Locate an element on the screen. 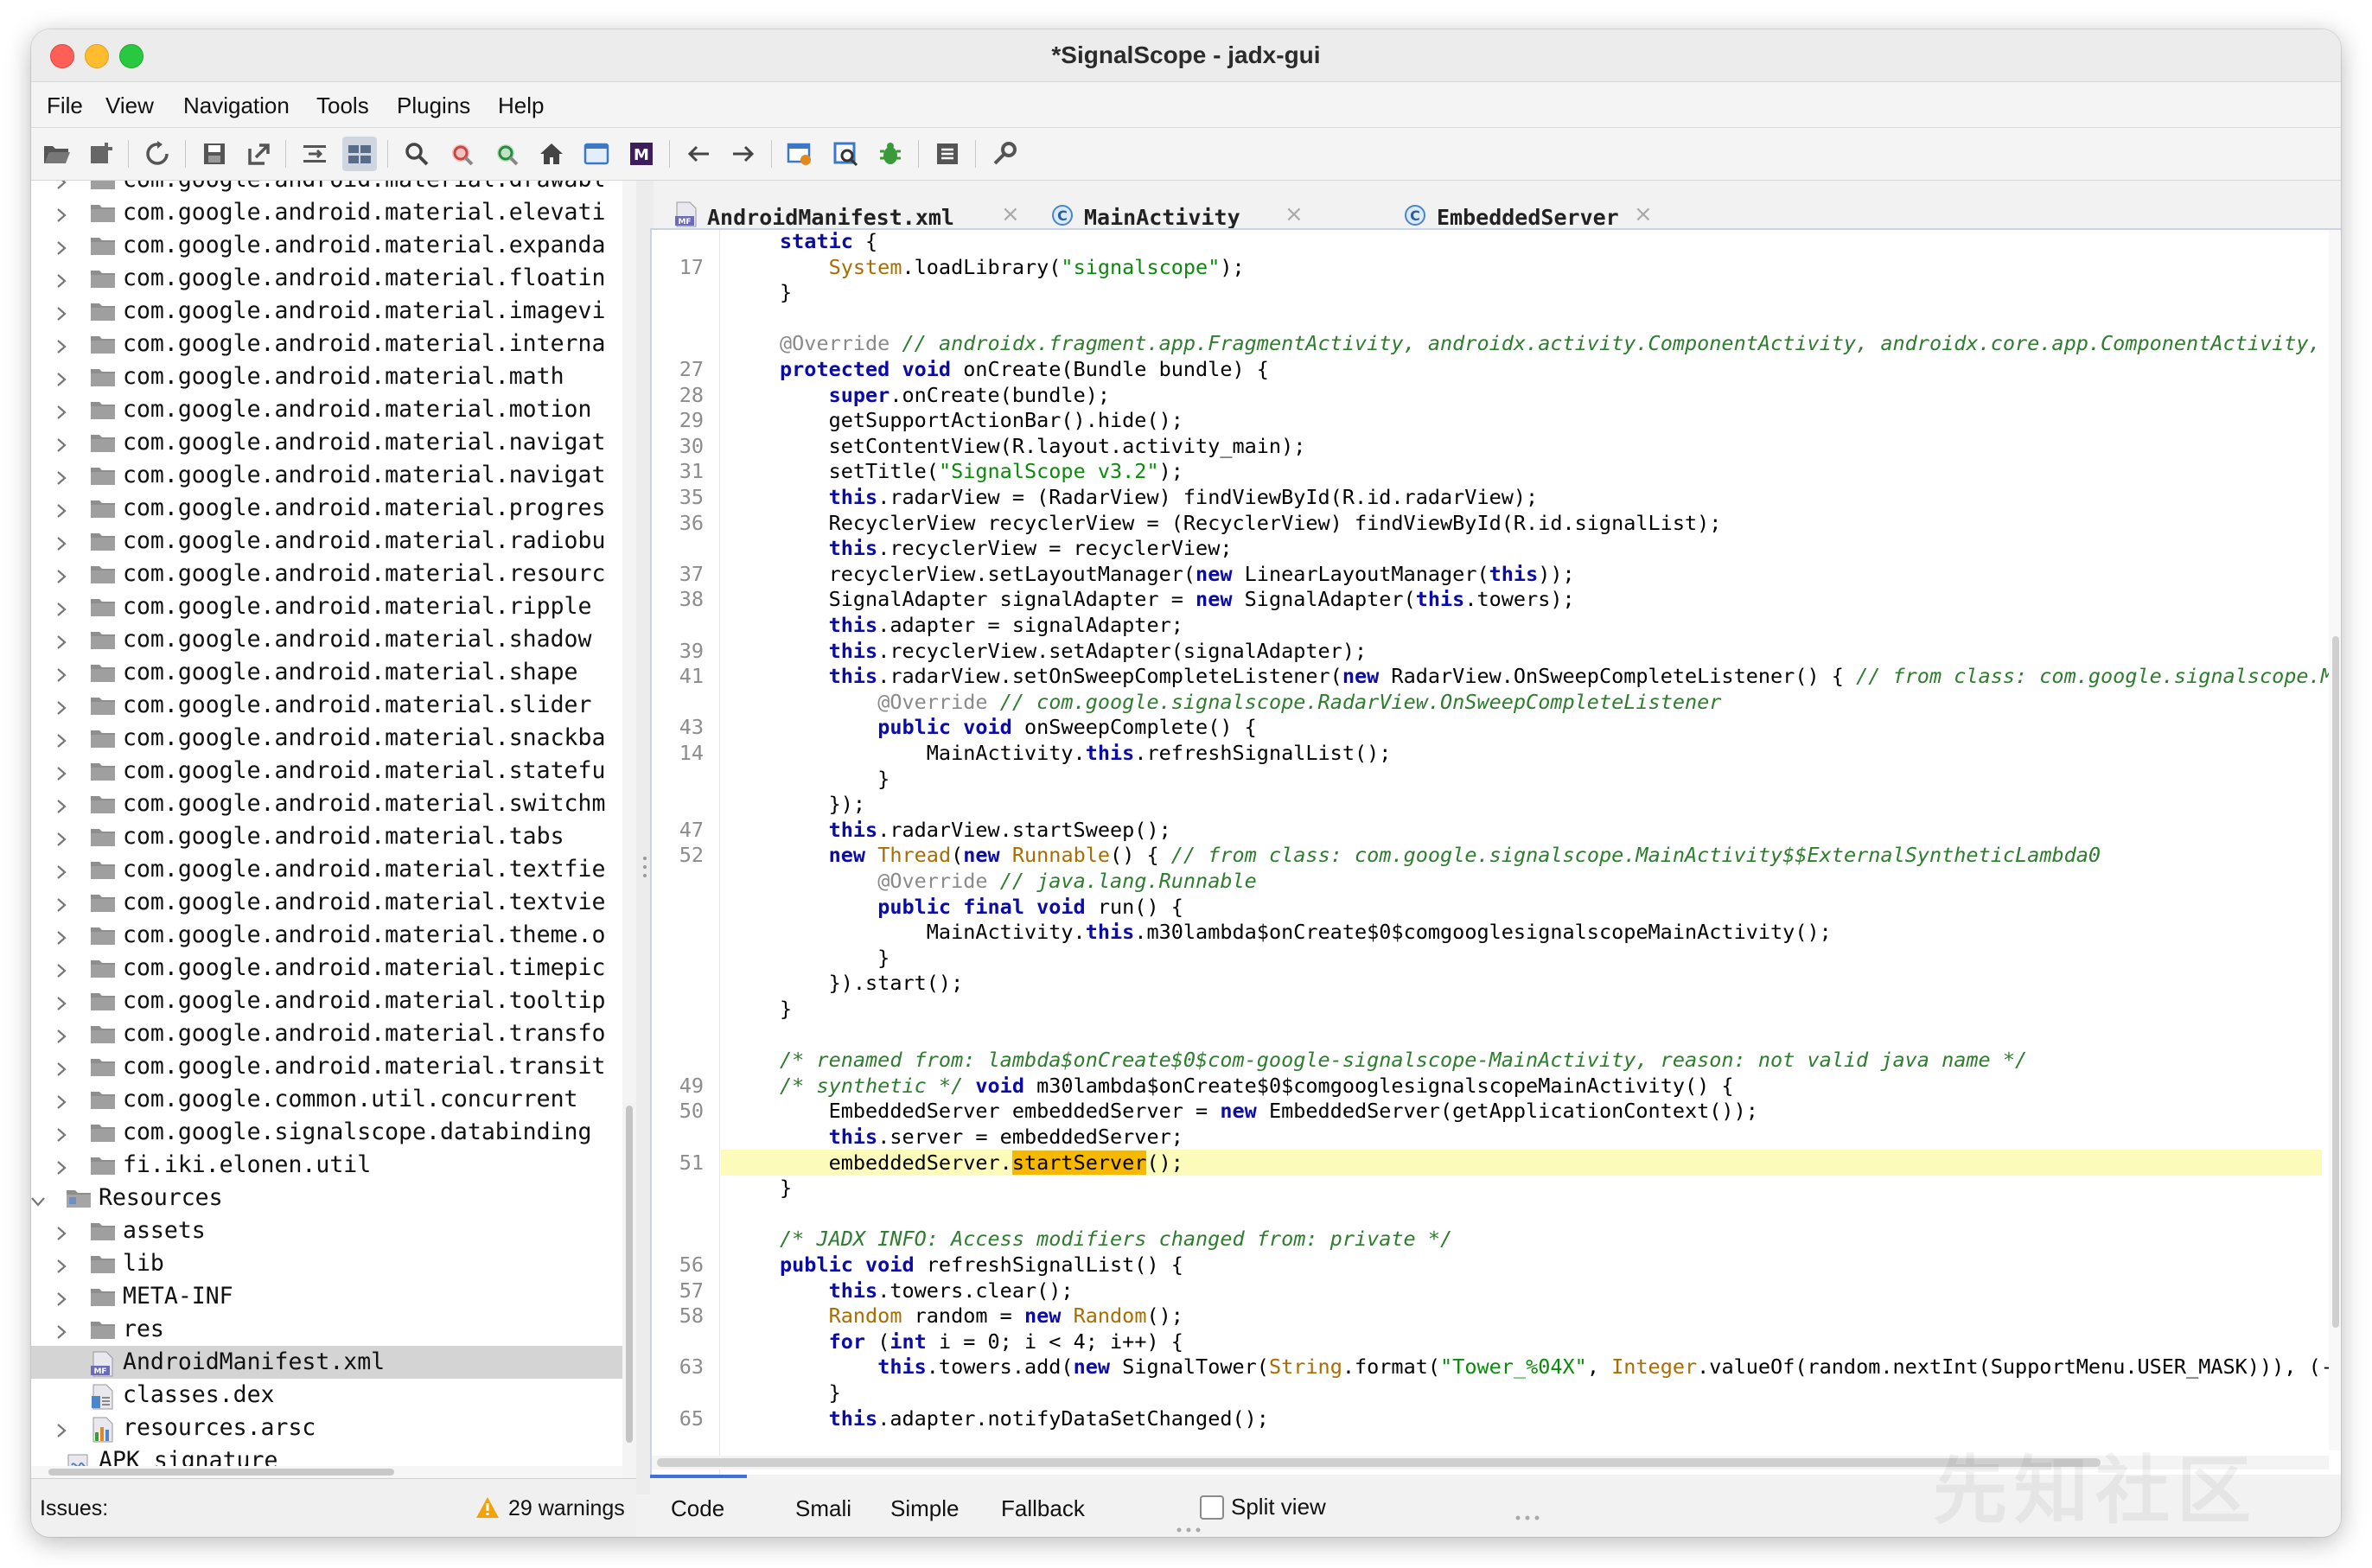 The height and width of the screenshot is (1568, 2372). code-line: setContentView(R.layout.activity_main); is located at coordinates (1043, 446).